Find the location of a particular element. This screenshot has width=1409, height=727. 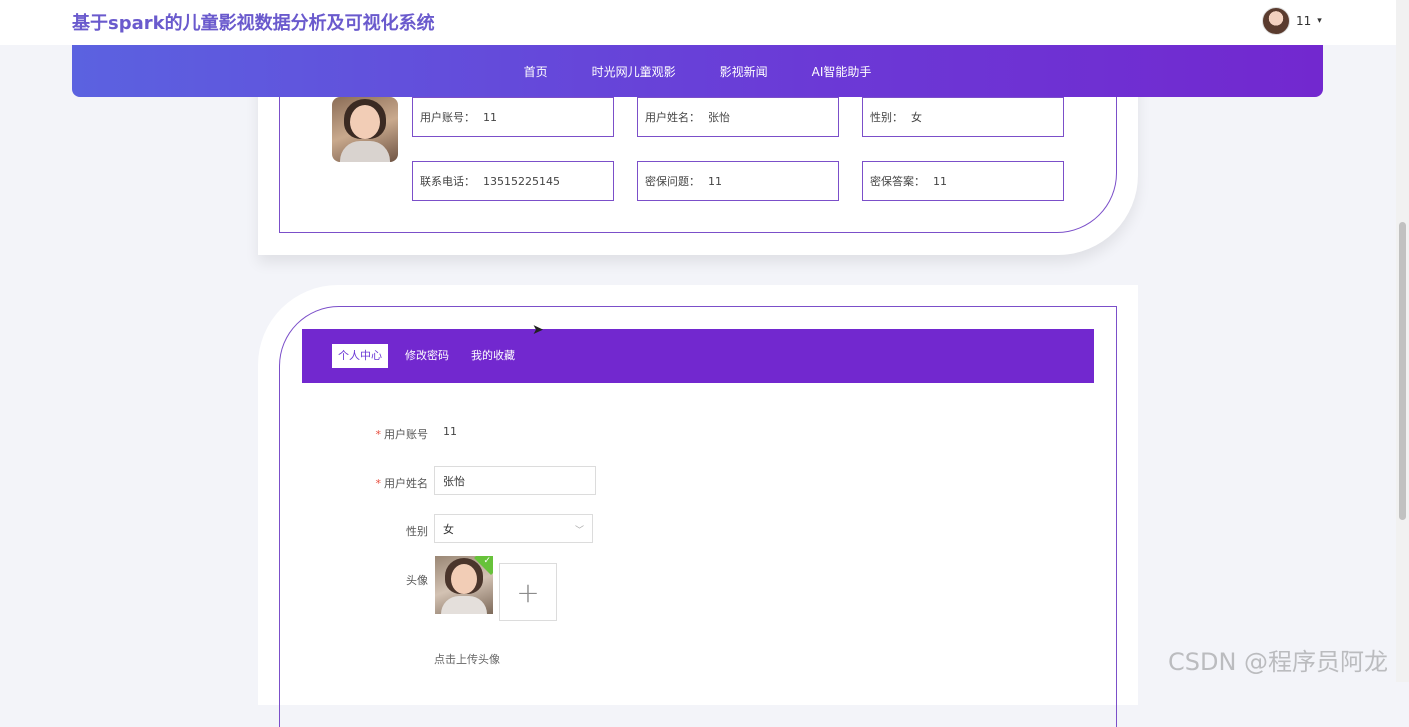

info-name-label: 用户姓名： is located at coordinates (672, 117).